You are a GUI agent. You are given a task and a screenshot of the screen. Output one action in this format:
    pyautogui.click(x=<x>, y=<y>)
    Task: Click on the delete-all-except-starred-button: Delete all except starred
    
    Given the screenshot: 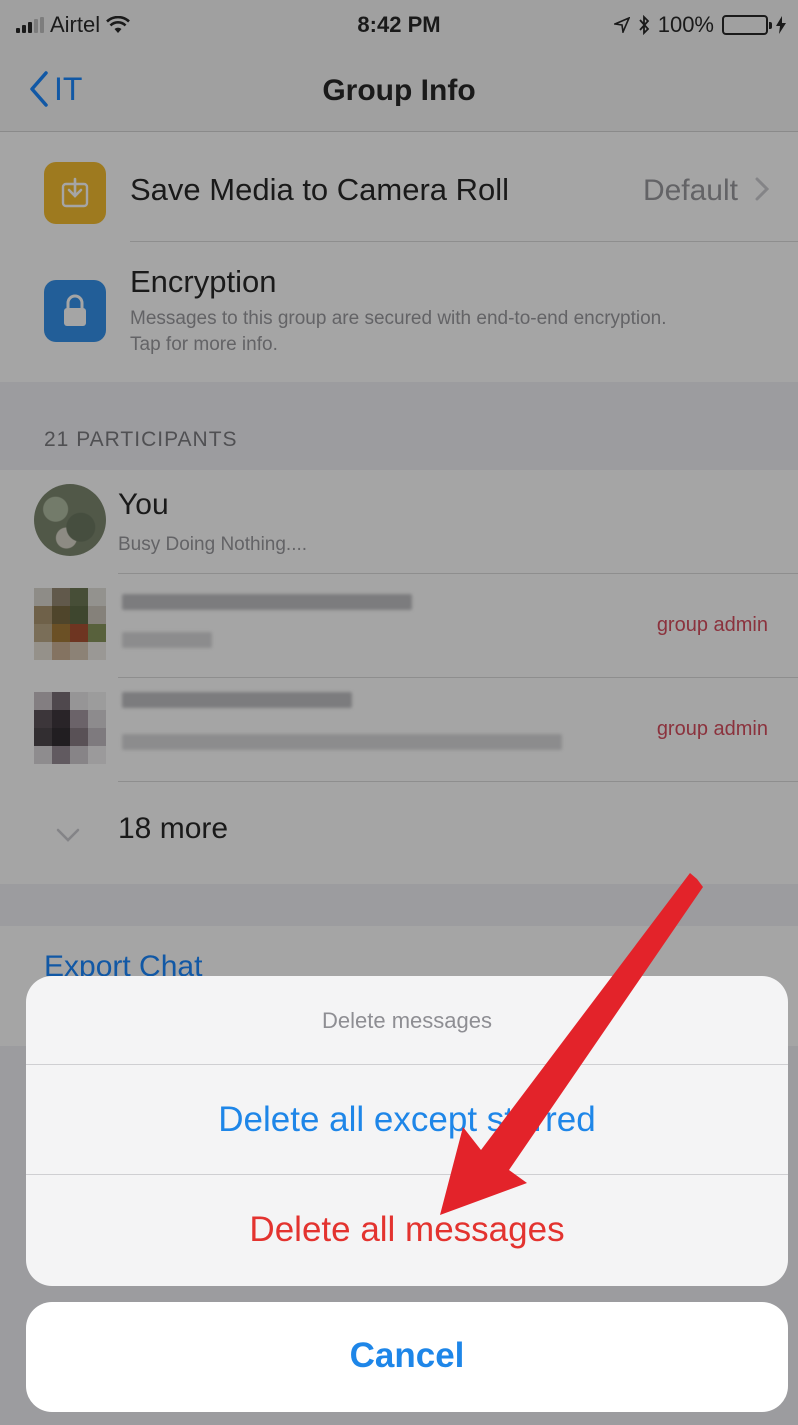 What is the action you would take?
    pyautogui.click(x=407, y=1120)
    